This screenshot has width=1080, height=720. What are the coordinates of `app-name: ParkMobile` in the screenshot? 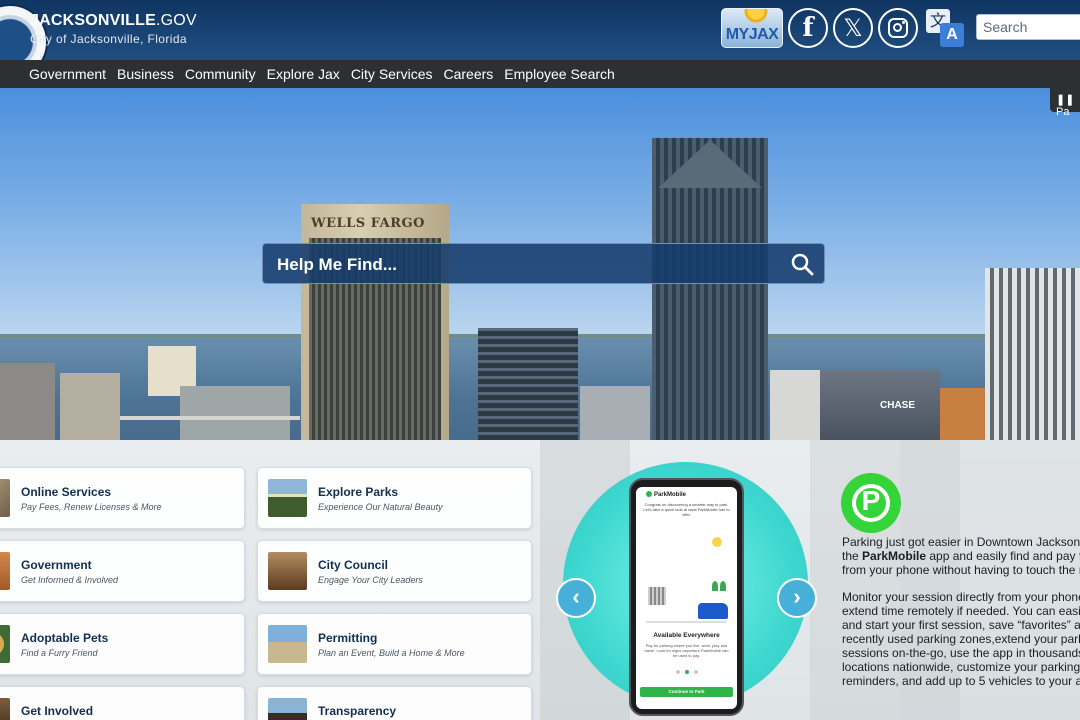 It's located at (666, 494).